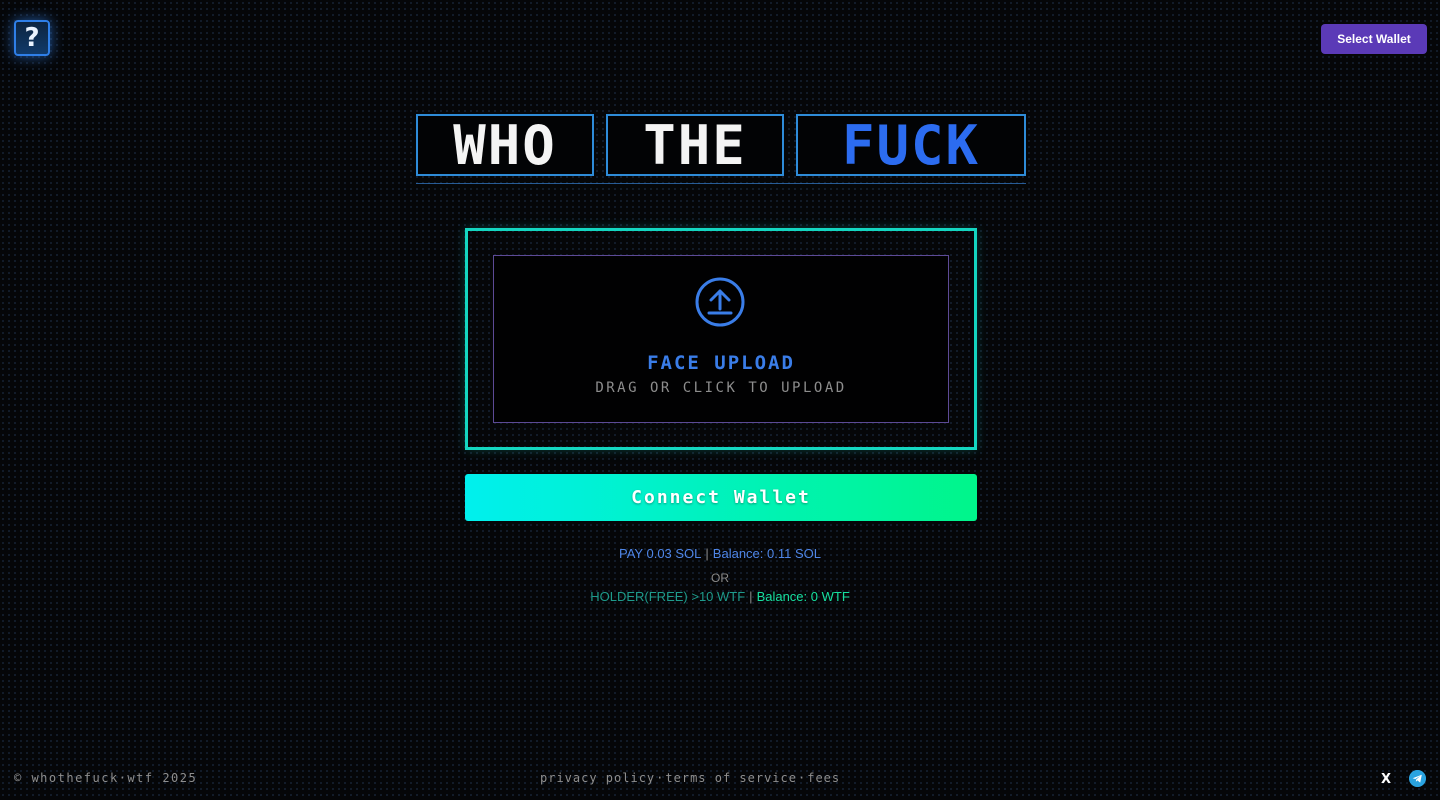 This screenshot has height=800, width=1440. I want to click on holder-info: HOLDER(FREE) >10 WTF | Balance: 0 WTF, so click(720, 596).